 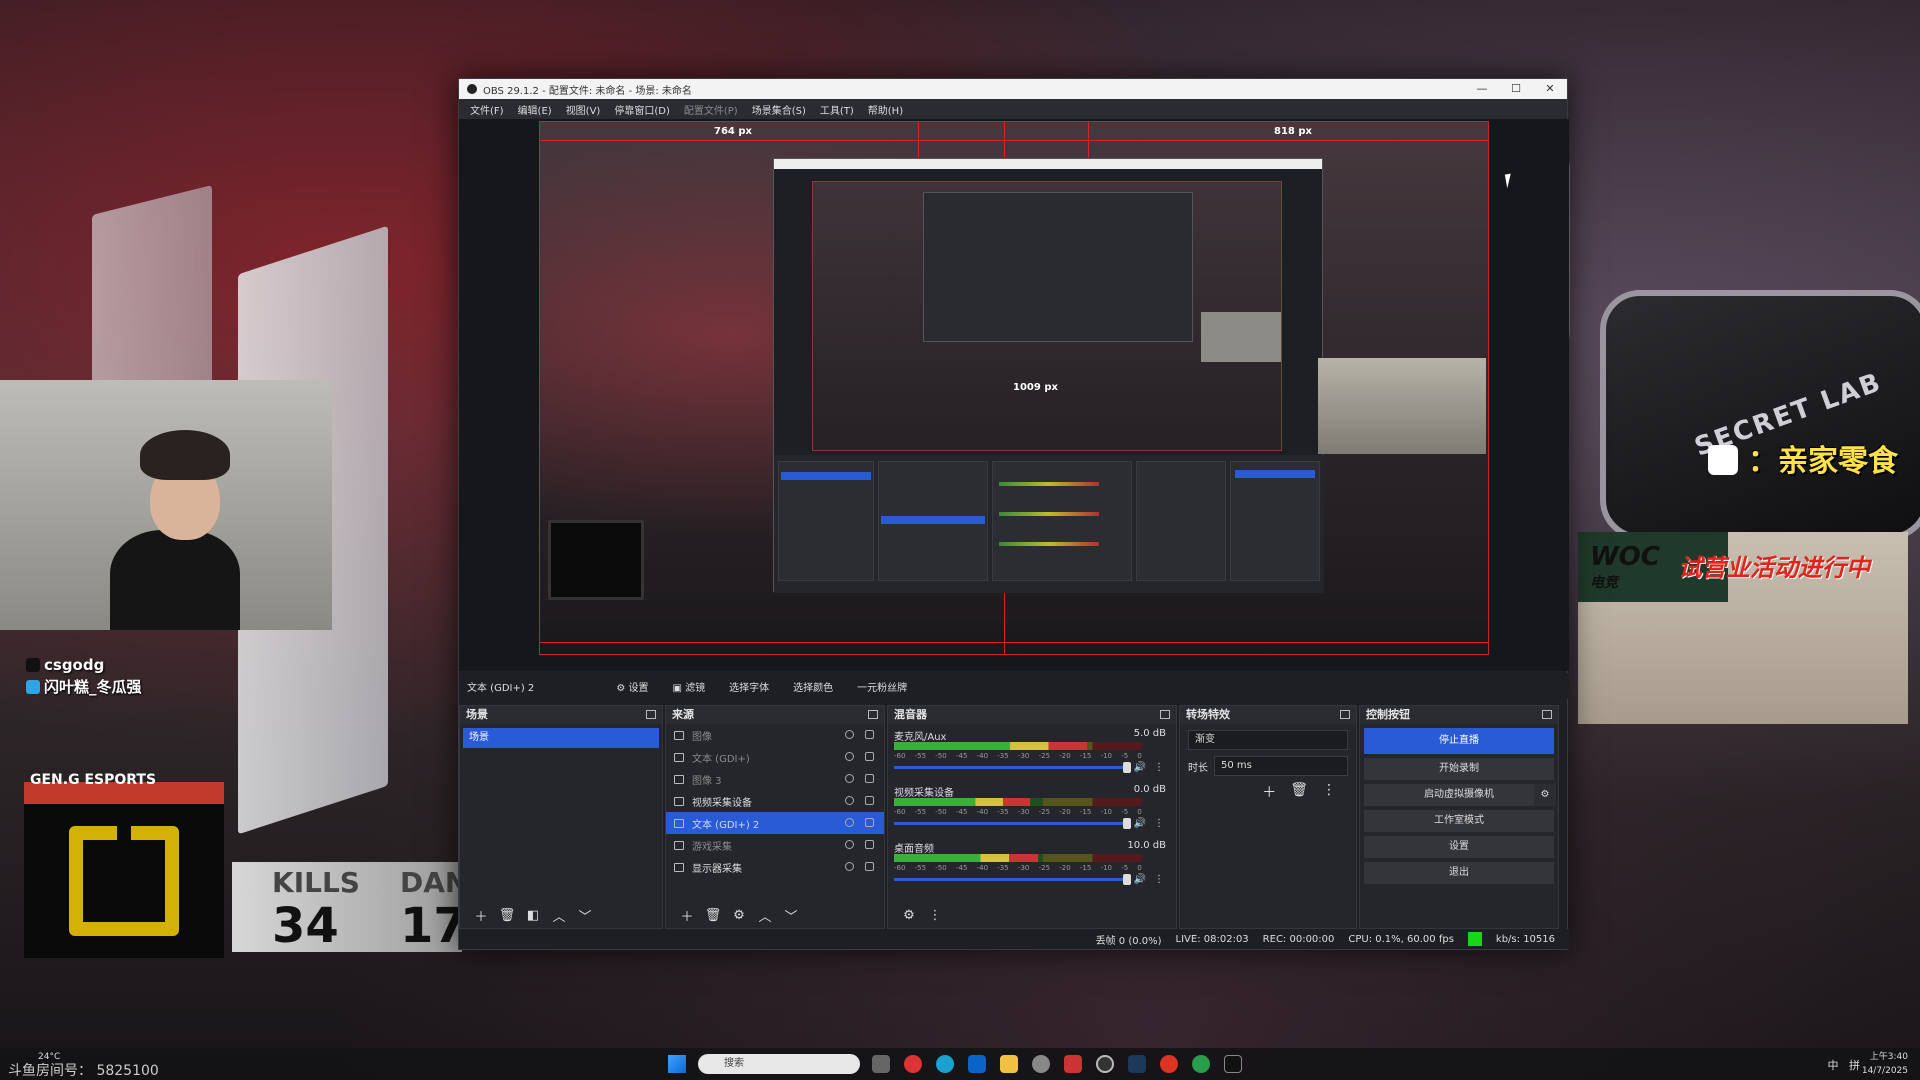 I want to click on start-button, so click(x=677, y=1064).